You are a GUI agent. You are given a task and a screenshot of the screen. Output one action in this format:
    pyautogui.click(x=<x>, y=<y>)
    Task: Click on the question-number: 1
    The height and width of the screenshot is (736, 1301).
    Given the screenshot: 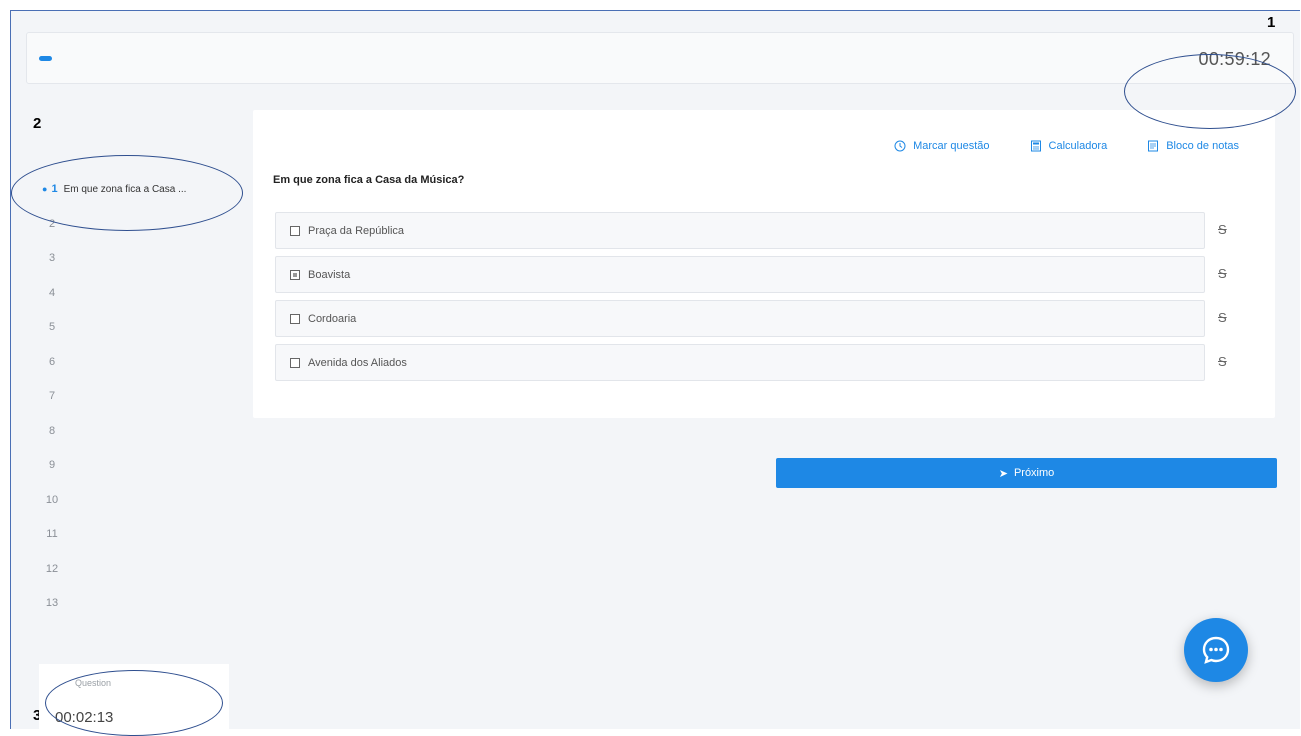 What is the action you would take?
    pyautogui.click(x=54, y=189)
    